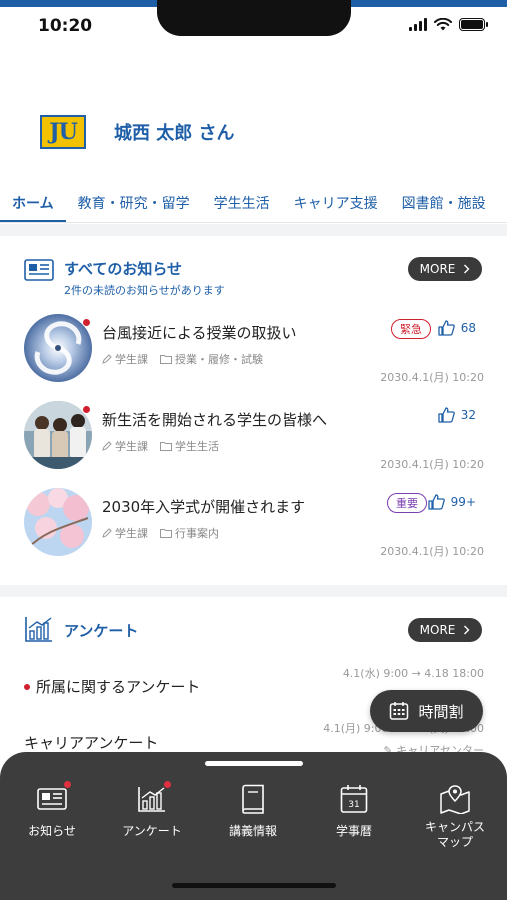 Image resolution: width=507 pixels, height=900 pixels. I want to click on notice-title: 2030年入学式が開催されます, so click(204, 507).